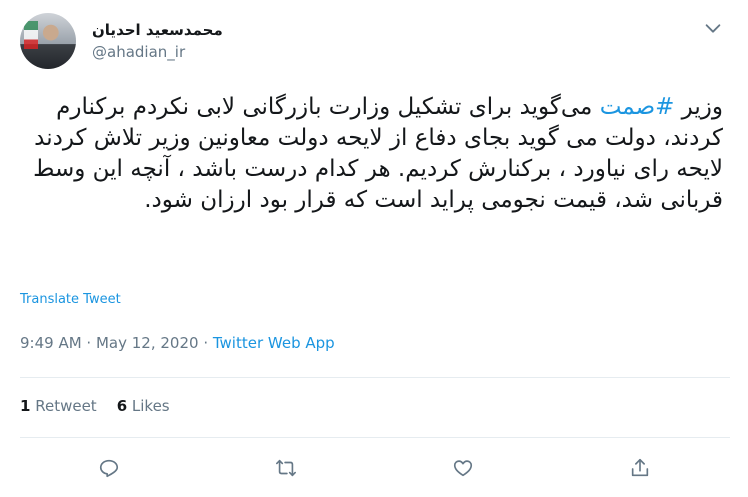 The width and height of the screenshot is (748, 497). Describe the element at coordinates (157, 41) in the screenshot. I see `author-block: محمدسعید احدیان @ahadian_ir` at that location.